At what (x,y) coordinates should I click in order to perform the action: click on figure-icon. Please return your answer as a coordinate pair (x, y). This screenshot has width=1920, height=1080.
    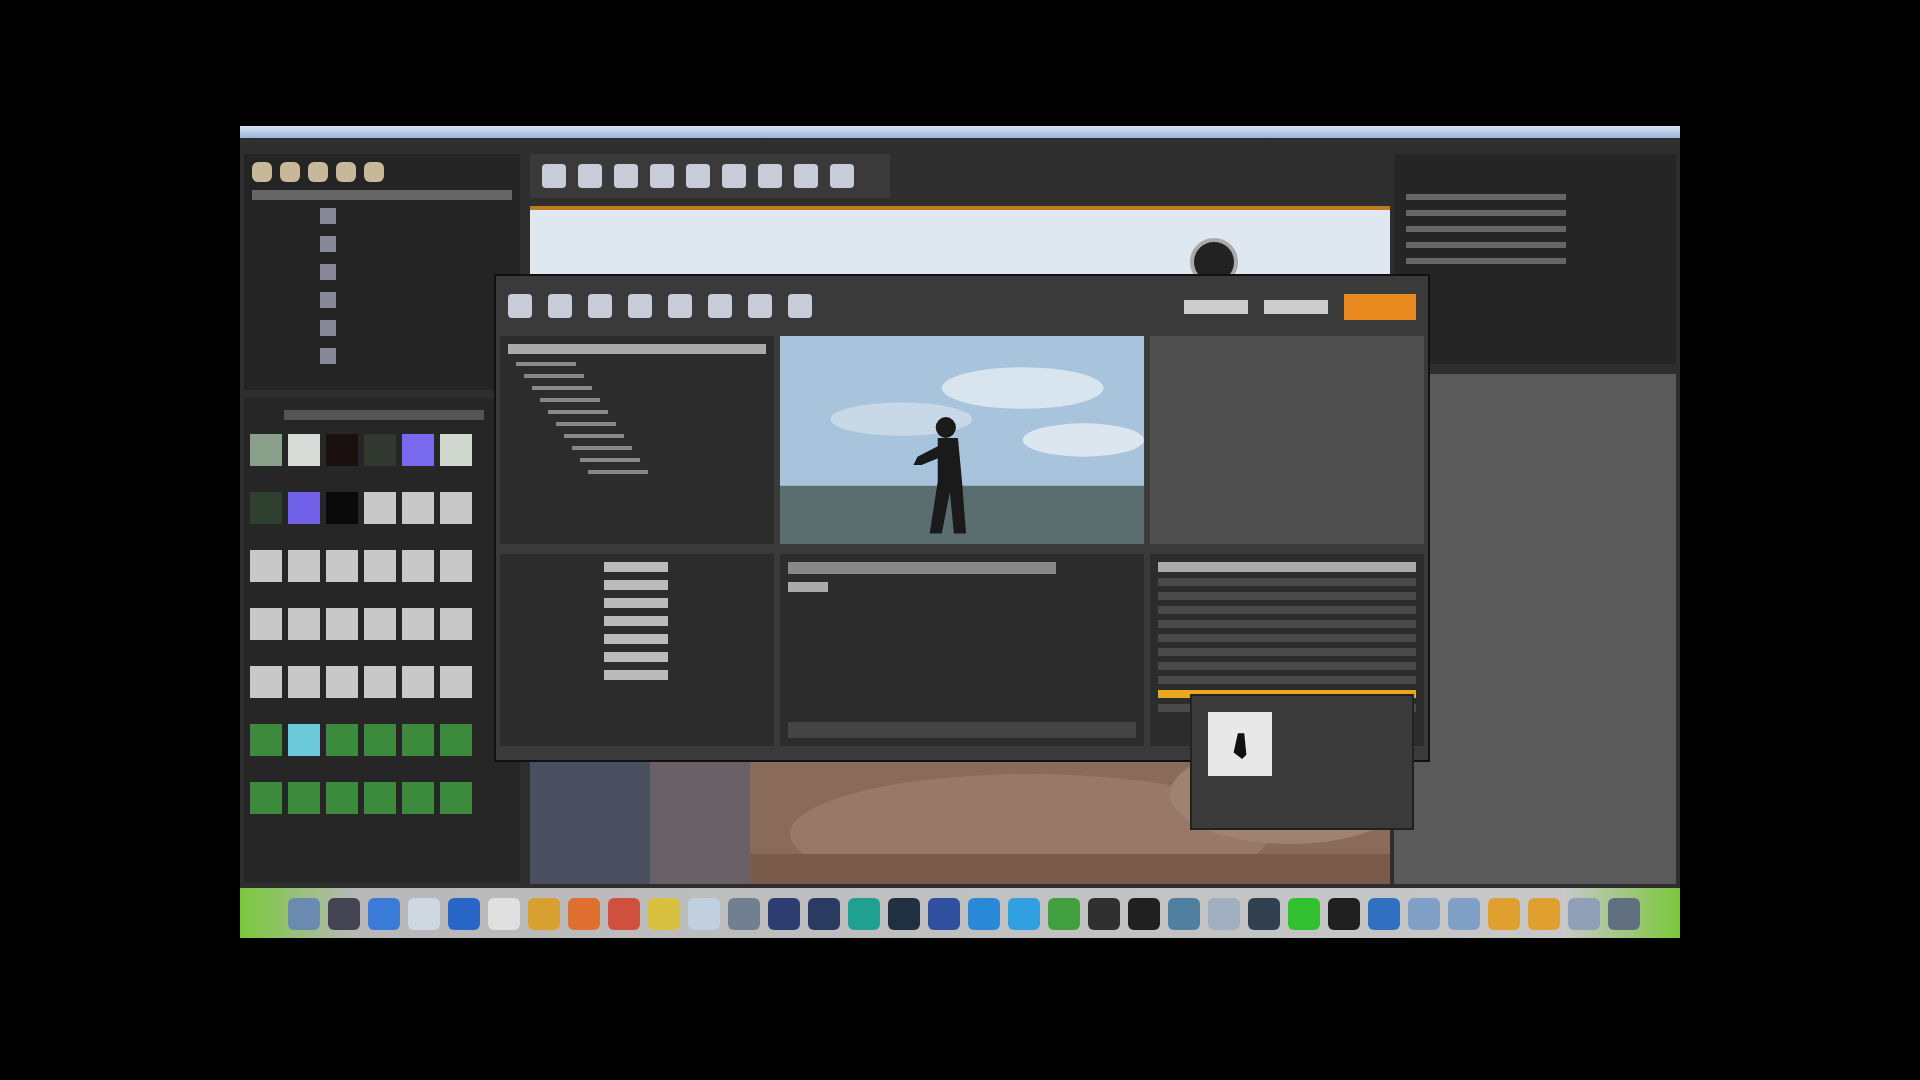
    Looking at the image, I should click on (1240, 744).